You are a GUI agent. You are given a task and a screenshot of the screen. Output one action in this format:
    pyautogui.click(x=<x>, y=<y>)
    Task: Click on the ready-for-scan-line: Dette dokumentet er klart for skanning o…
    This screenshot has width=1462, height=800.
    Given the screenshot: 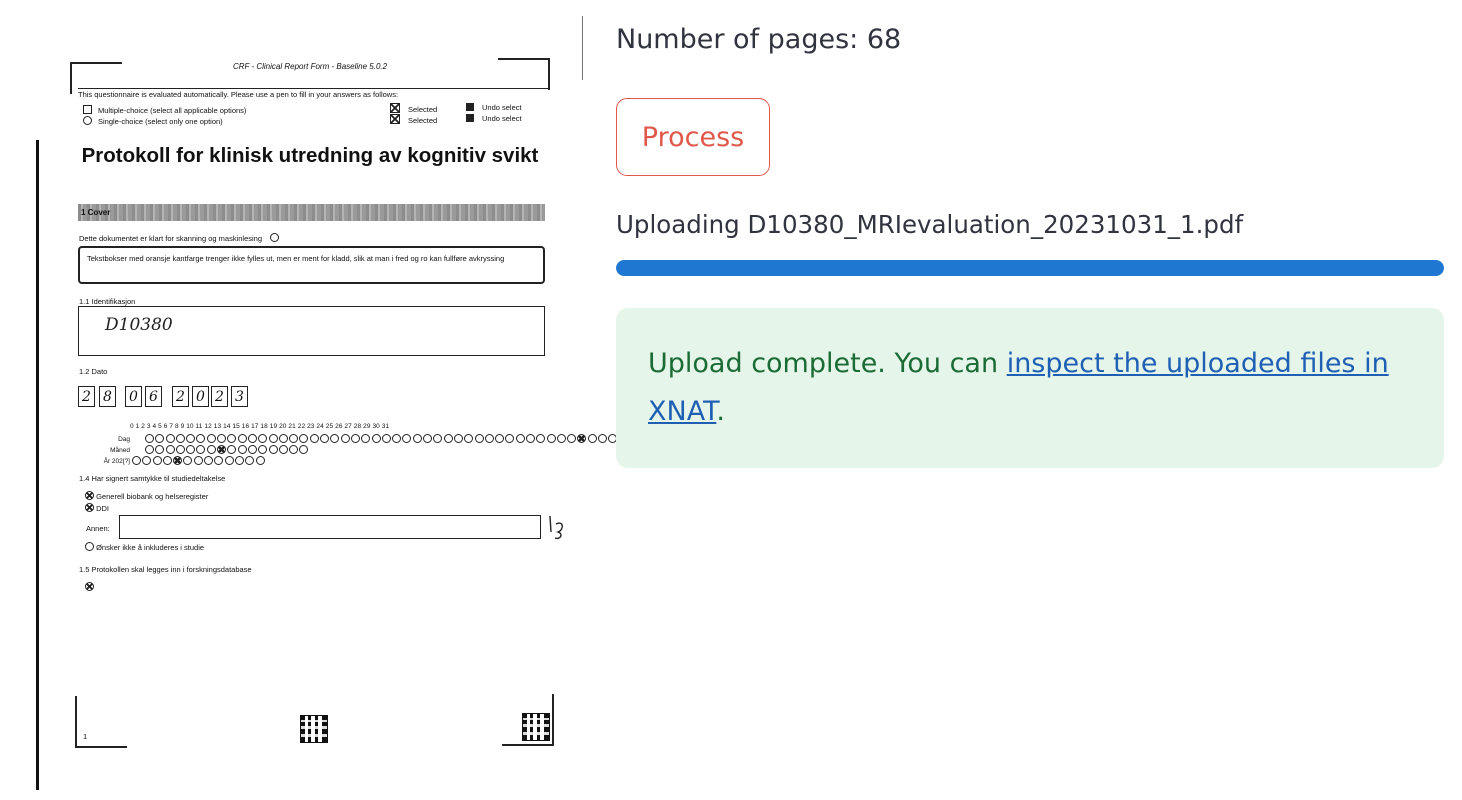 What is the action you would take?
    pyautogui.click(x=179, y=238)
    